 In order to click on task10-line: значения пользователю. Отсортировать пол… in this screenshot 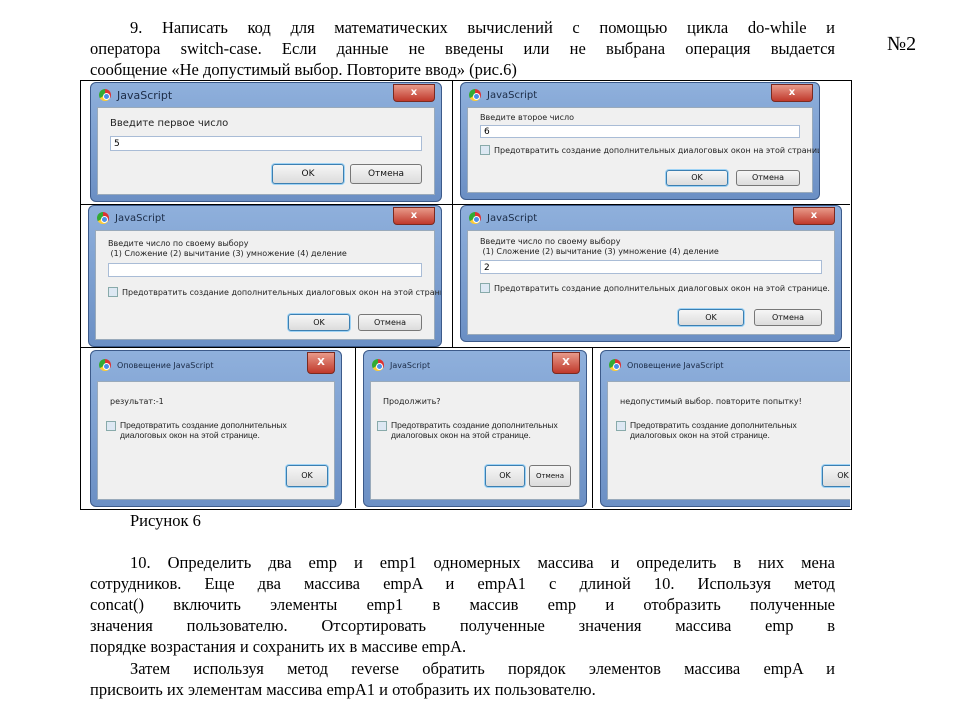, I will do `click(462, 625)`.